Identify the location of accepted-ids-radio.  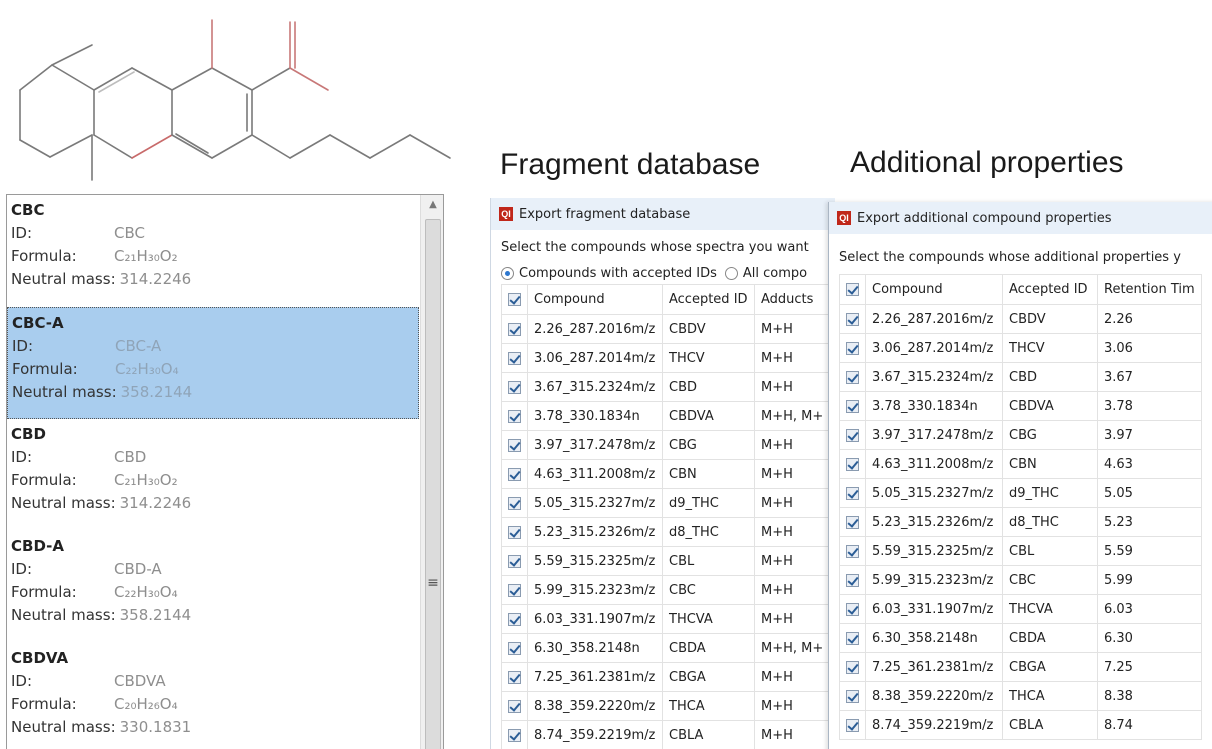
(507, 273).